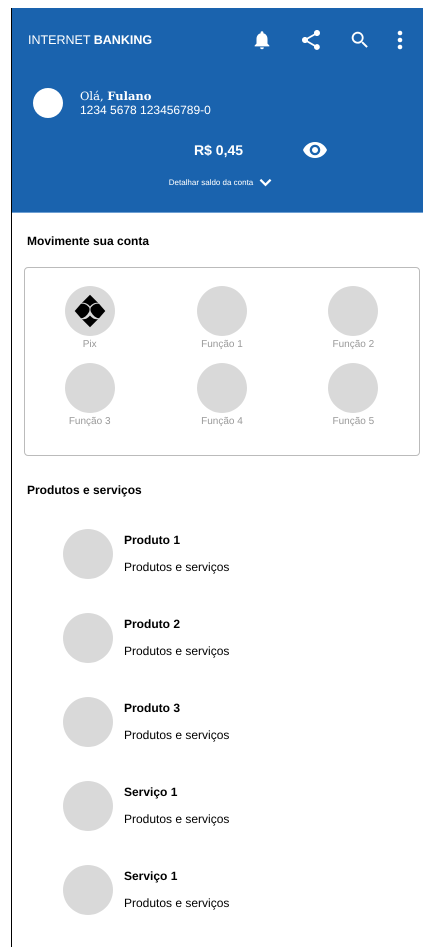 The image size is (423, 947). Describe the element at coordinates (89, 421) in the screenshot. I see `action-label: Função 3` at that location.